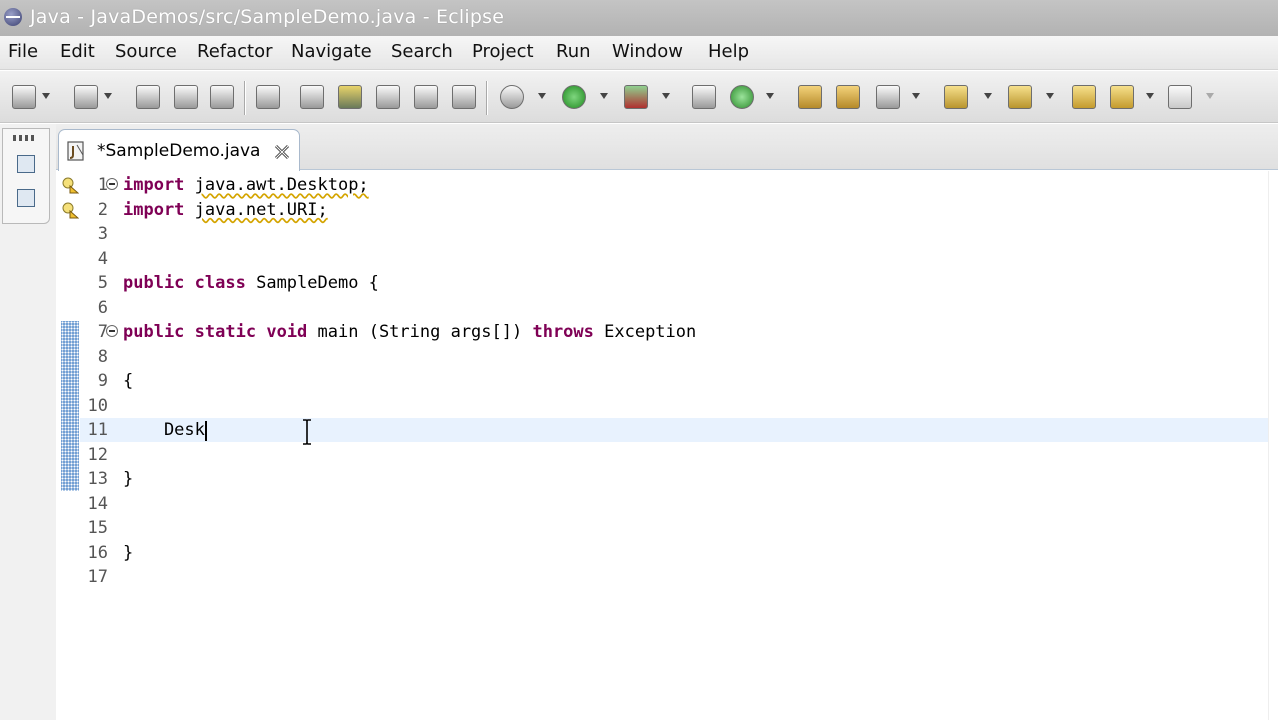 The height and width of the screenshot is (720, 1278). I want to click on keyword-token: throws, so click(563, 332).